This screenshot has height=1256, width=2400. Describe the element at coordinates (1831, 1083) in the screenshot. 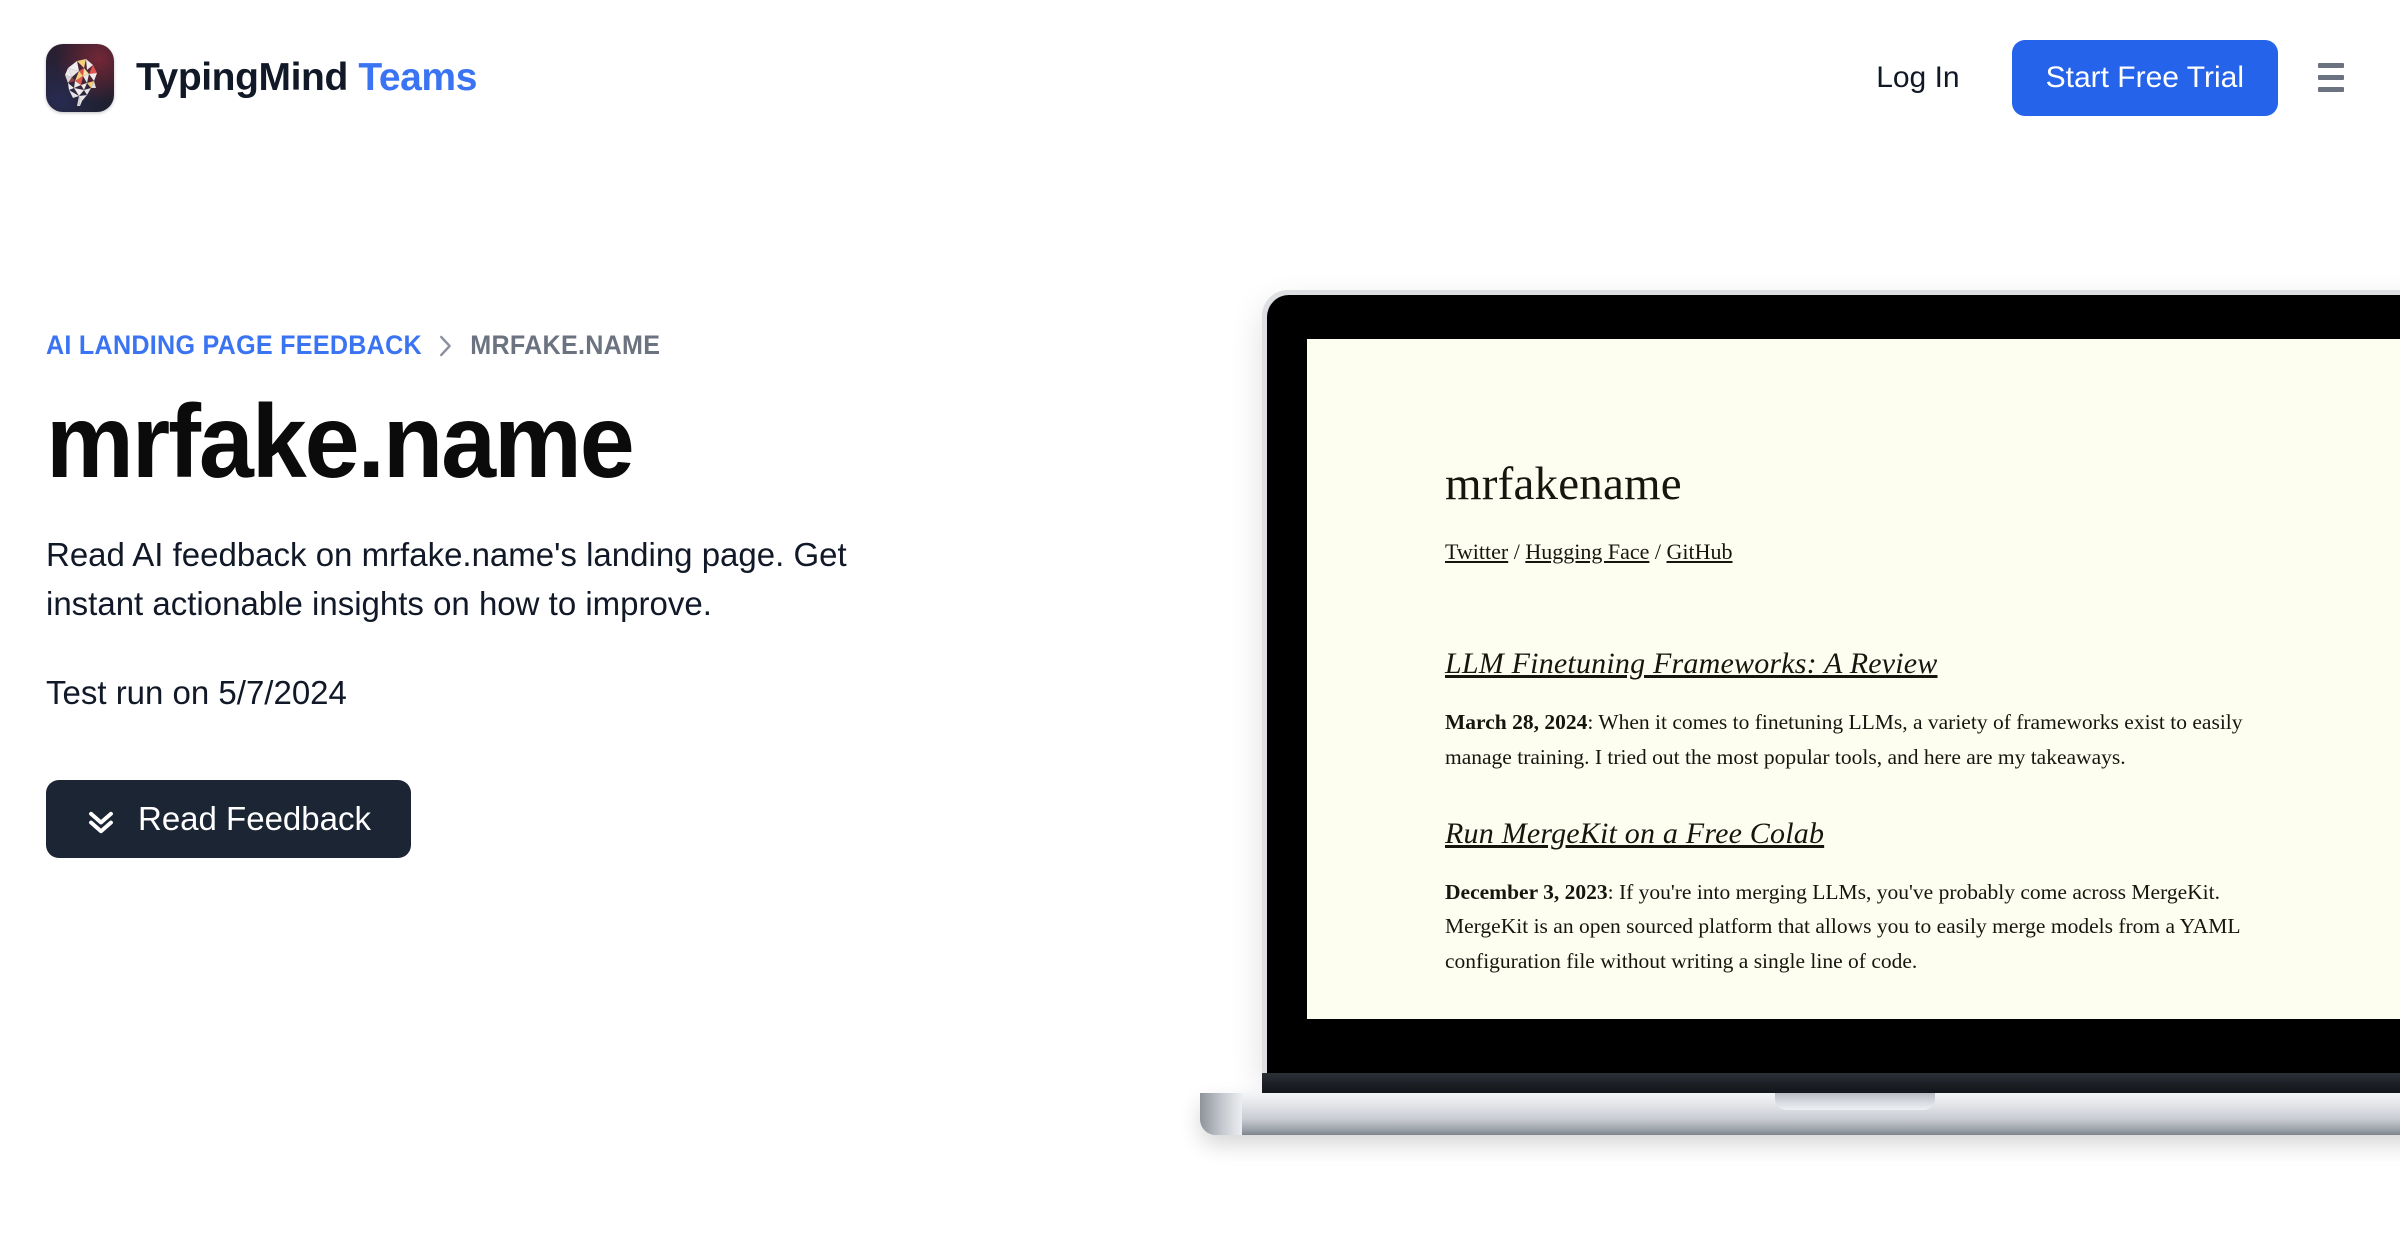

I see `laptop-hinge` at that location.